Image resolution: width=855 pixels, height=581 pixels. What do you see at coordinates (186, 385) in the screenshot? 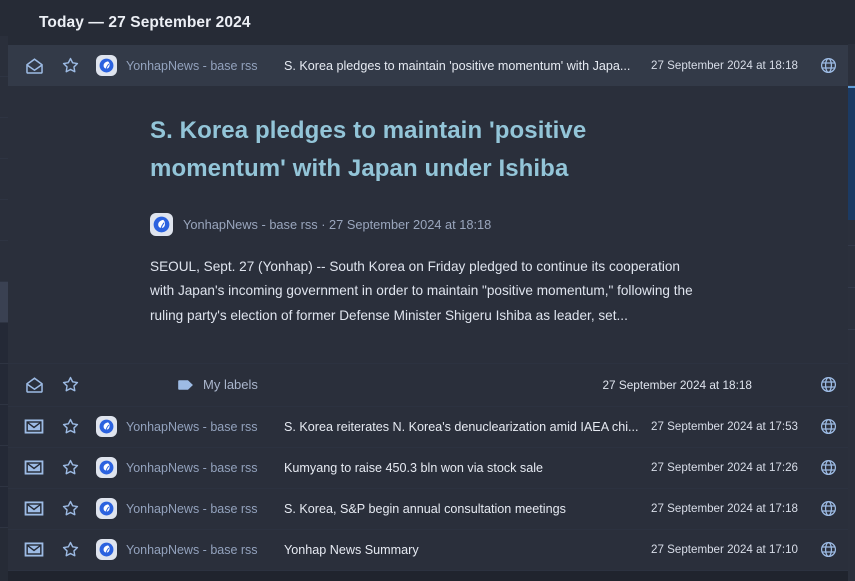
I see `tag-icon` at bounding box center [186, 385].